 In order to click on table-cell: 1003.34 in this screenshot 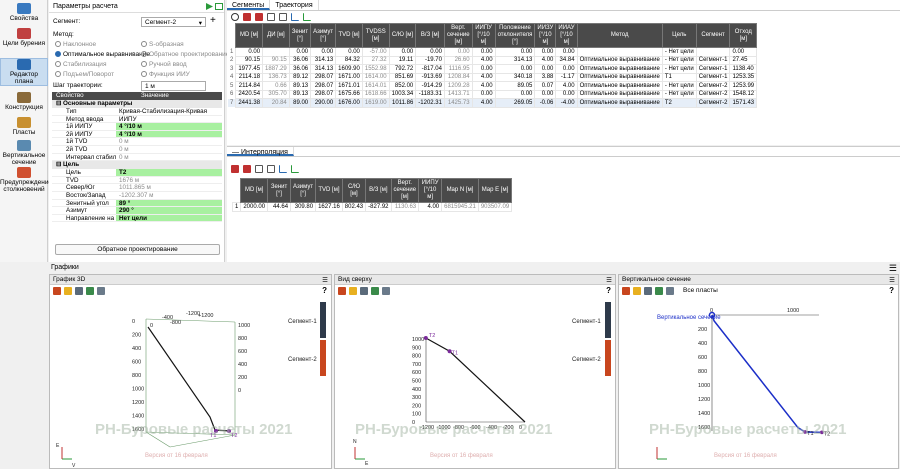, I will do `click(402, 94)`.